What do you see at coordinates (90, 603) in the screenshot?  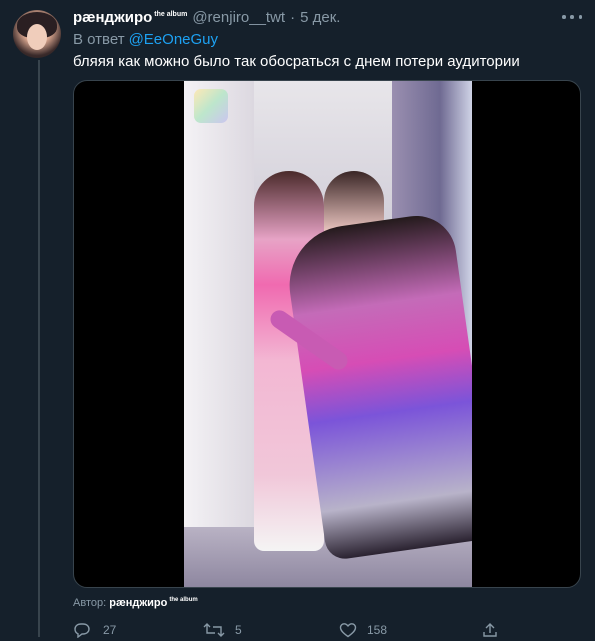 I see `credit-prefix: Автор:` at bounding box center [90, 603].